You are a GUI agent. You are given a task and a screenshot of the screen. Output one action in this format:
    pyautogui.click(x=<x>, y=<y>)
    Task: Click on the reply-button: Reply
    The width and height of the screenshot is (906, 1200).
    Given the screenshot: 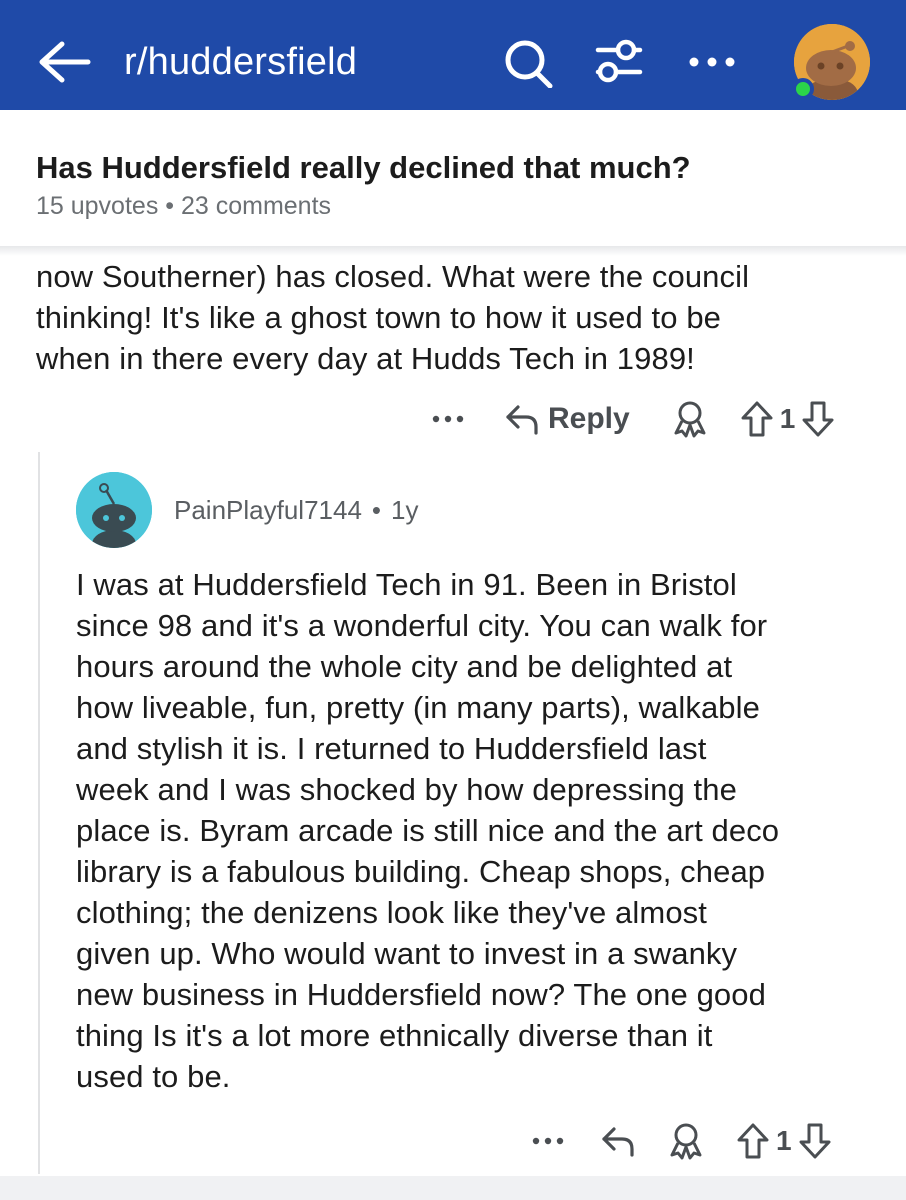 What is the action you would take?
    pyautogui.click(x=567, y=419)
    